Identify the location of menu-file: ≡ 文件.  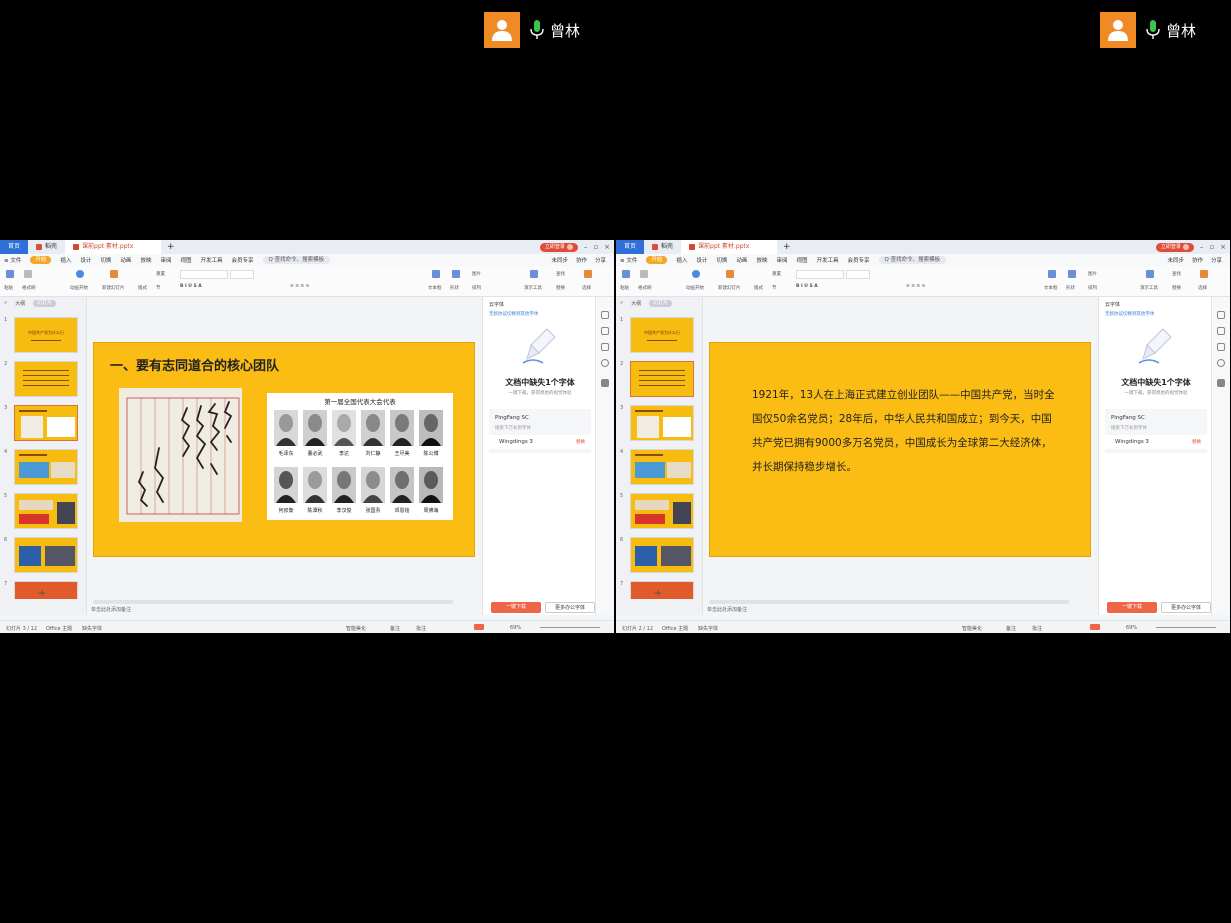
(628, 260).